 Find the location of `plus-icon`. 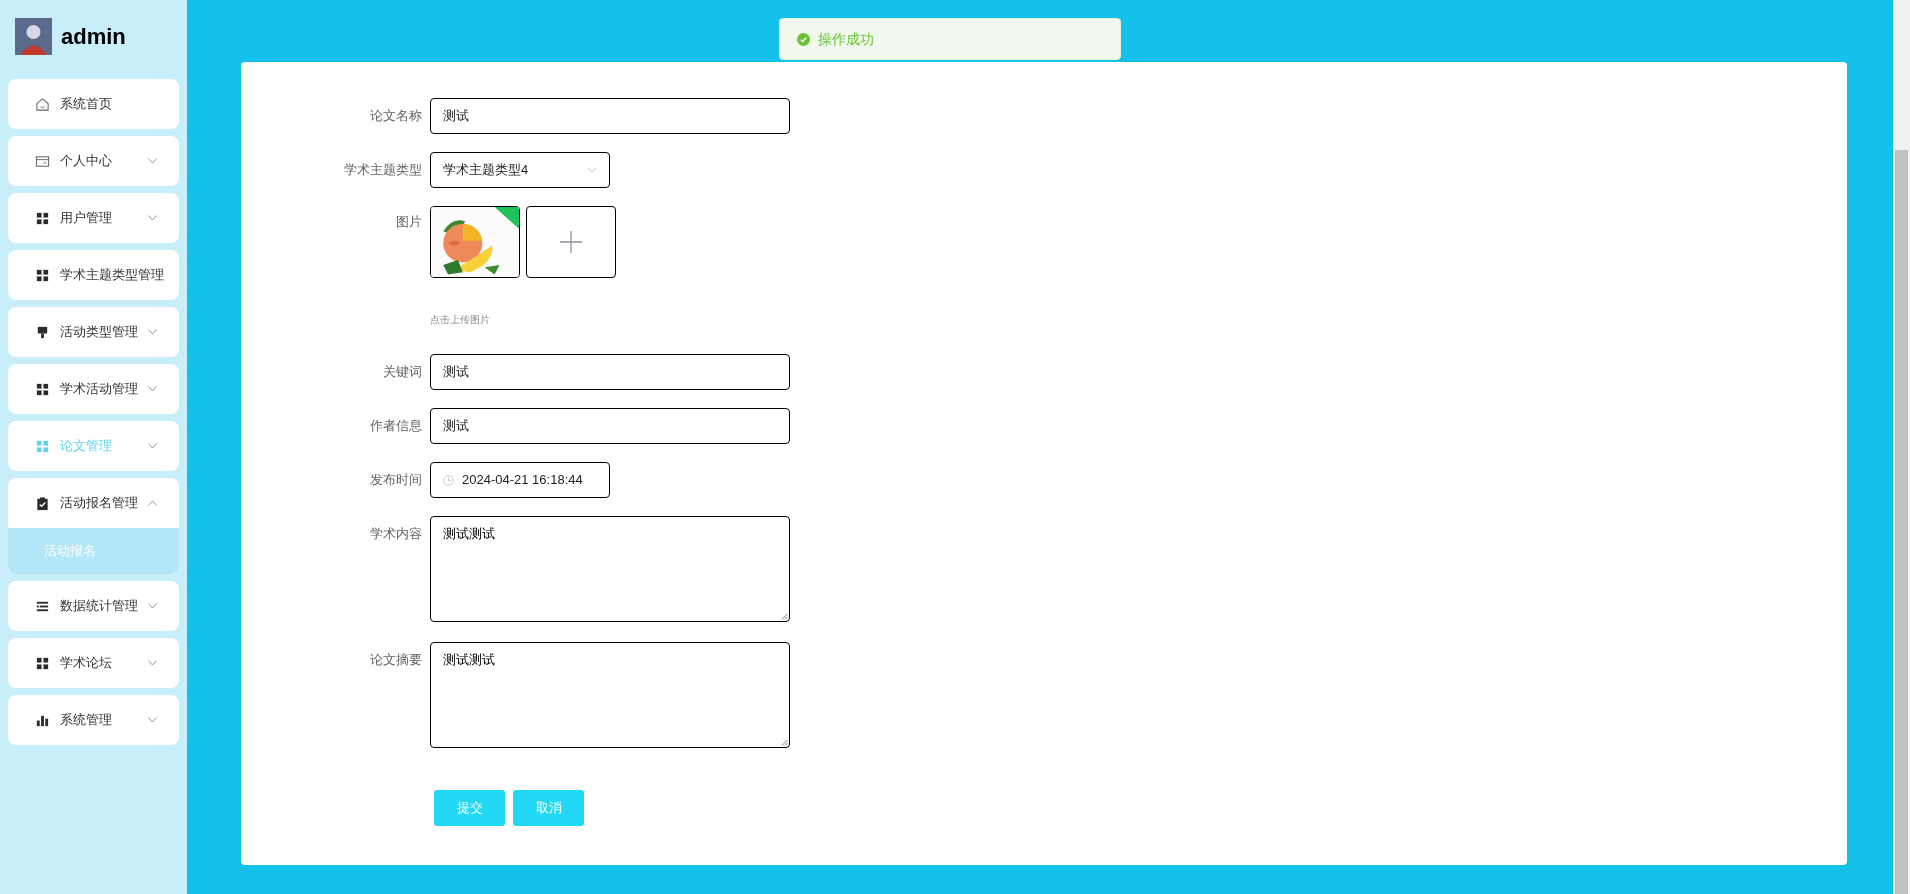

plus-icon is located at coordinates (571, 242).